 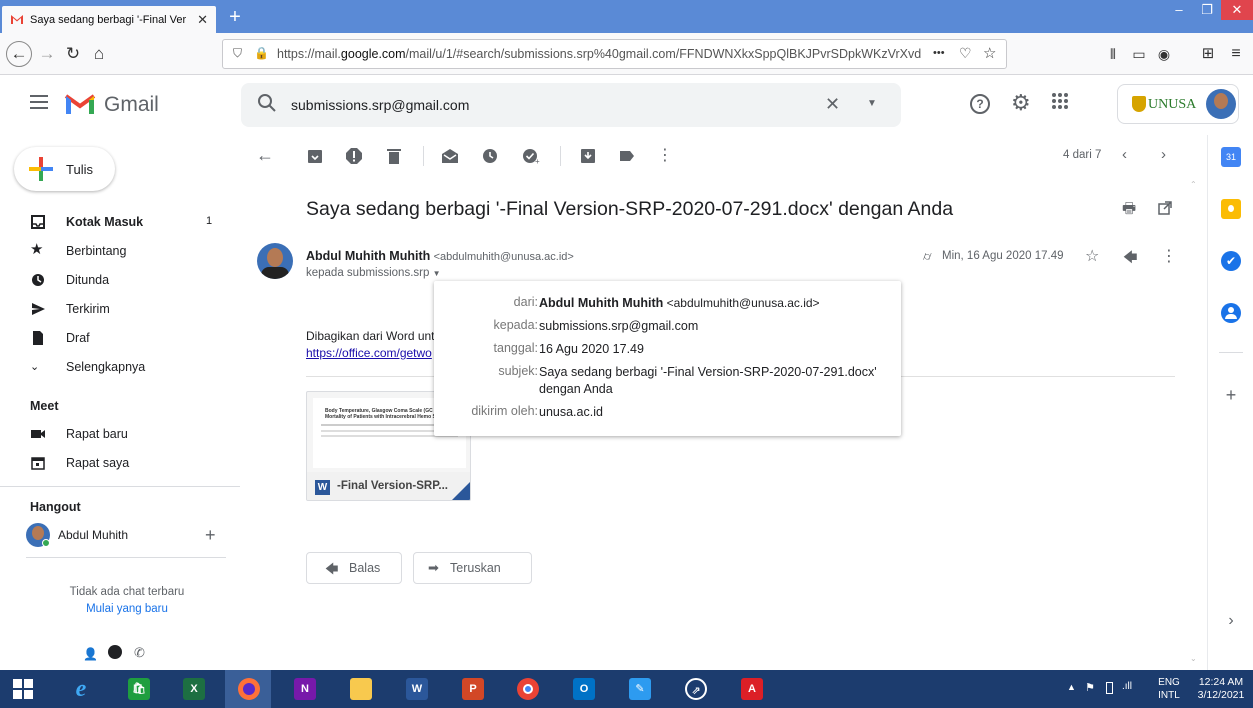 What do you see at coordinates (571, 105) in the screenshot?
I see `search-bar: submissions.srp@gmail.com ✕ ▼` at bounding box center [571, 105].